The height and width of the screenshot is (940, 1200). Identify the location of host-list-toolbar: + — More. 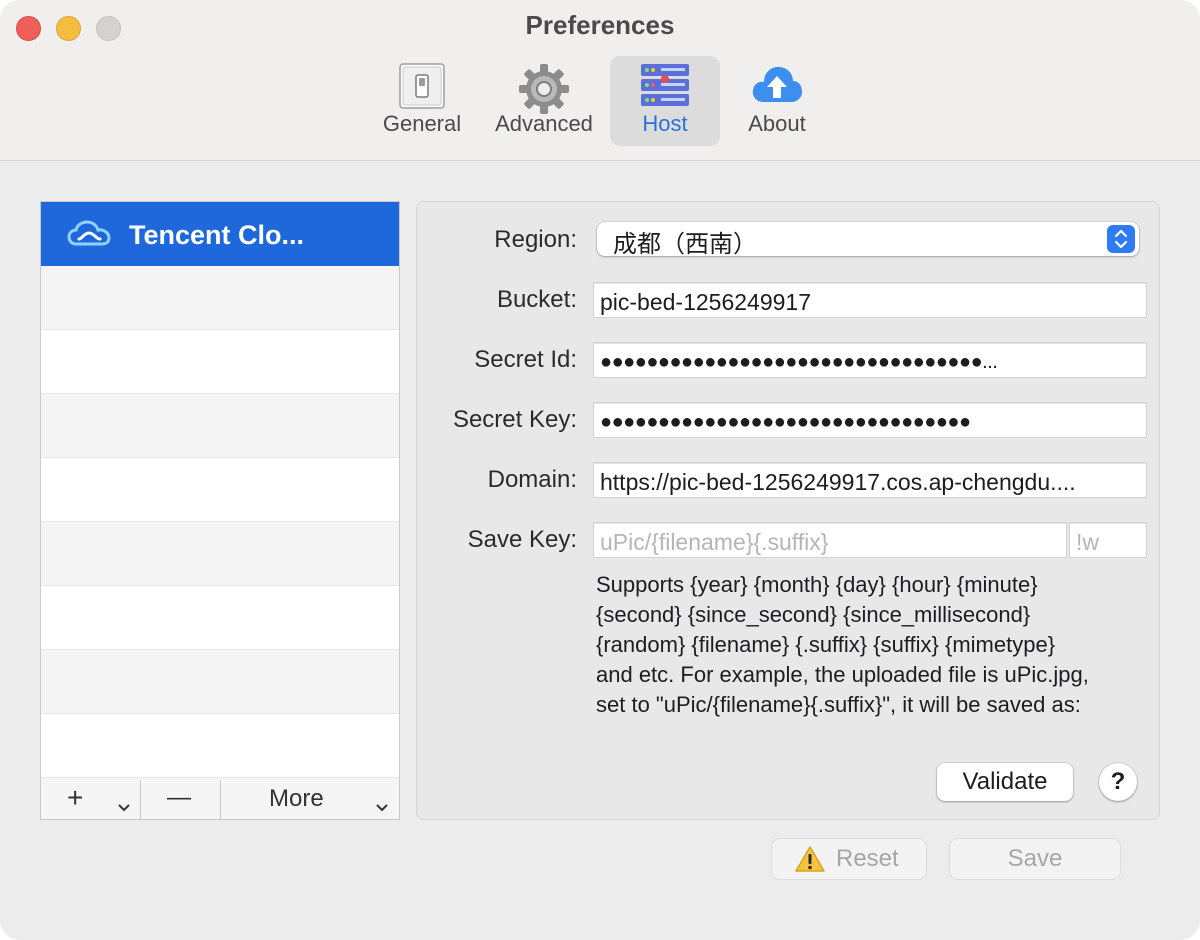
(220, 800).